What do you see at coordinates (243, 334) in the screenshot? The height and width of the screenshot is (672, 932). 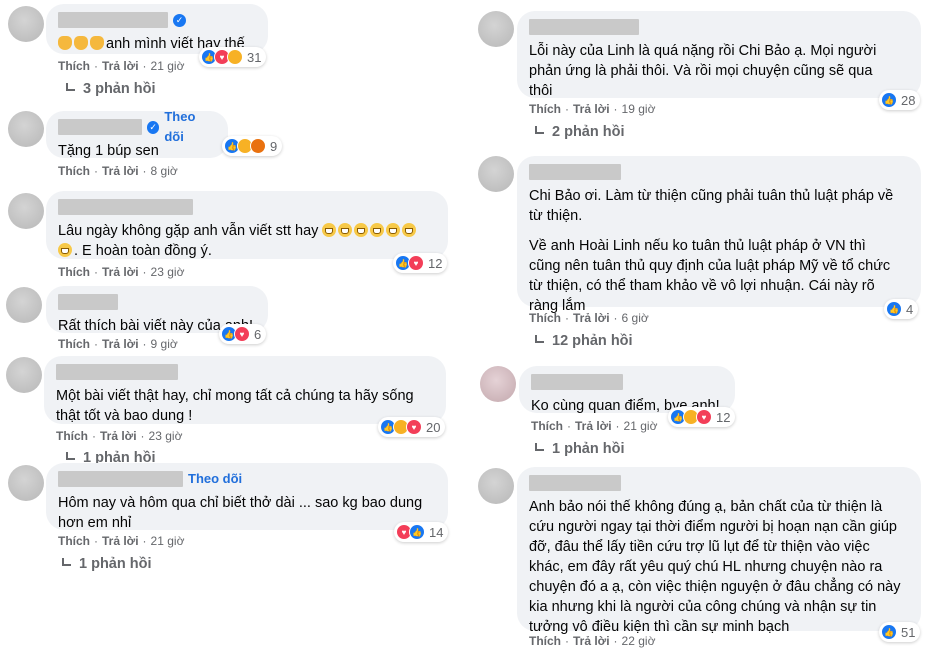 I see `reaction-summary: 👍 ♥ 6` at bounding box center [243, 334].